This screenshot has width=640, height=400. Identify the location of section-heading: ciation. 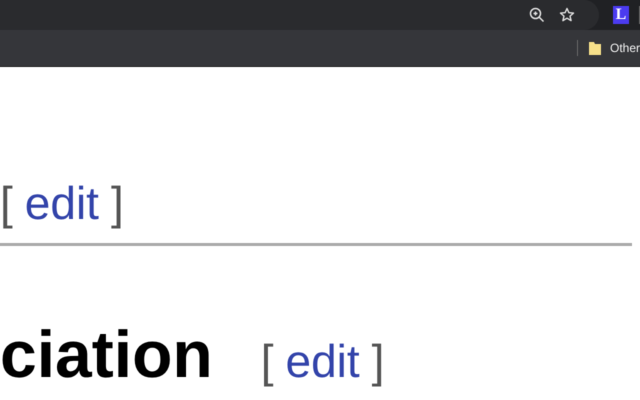
(106, 354).